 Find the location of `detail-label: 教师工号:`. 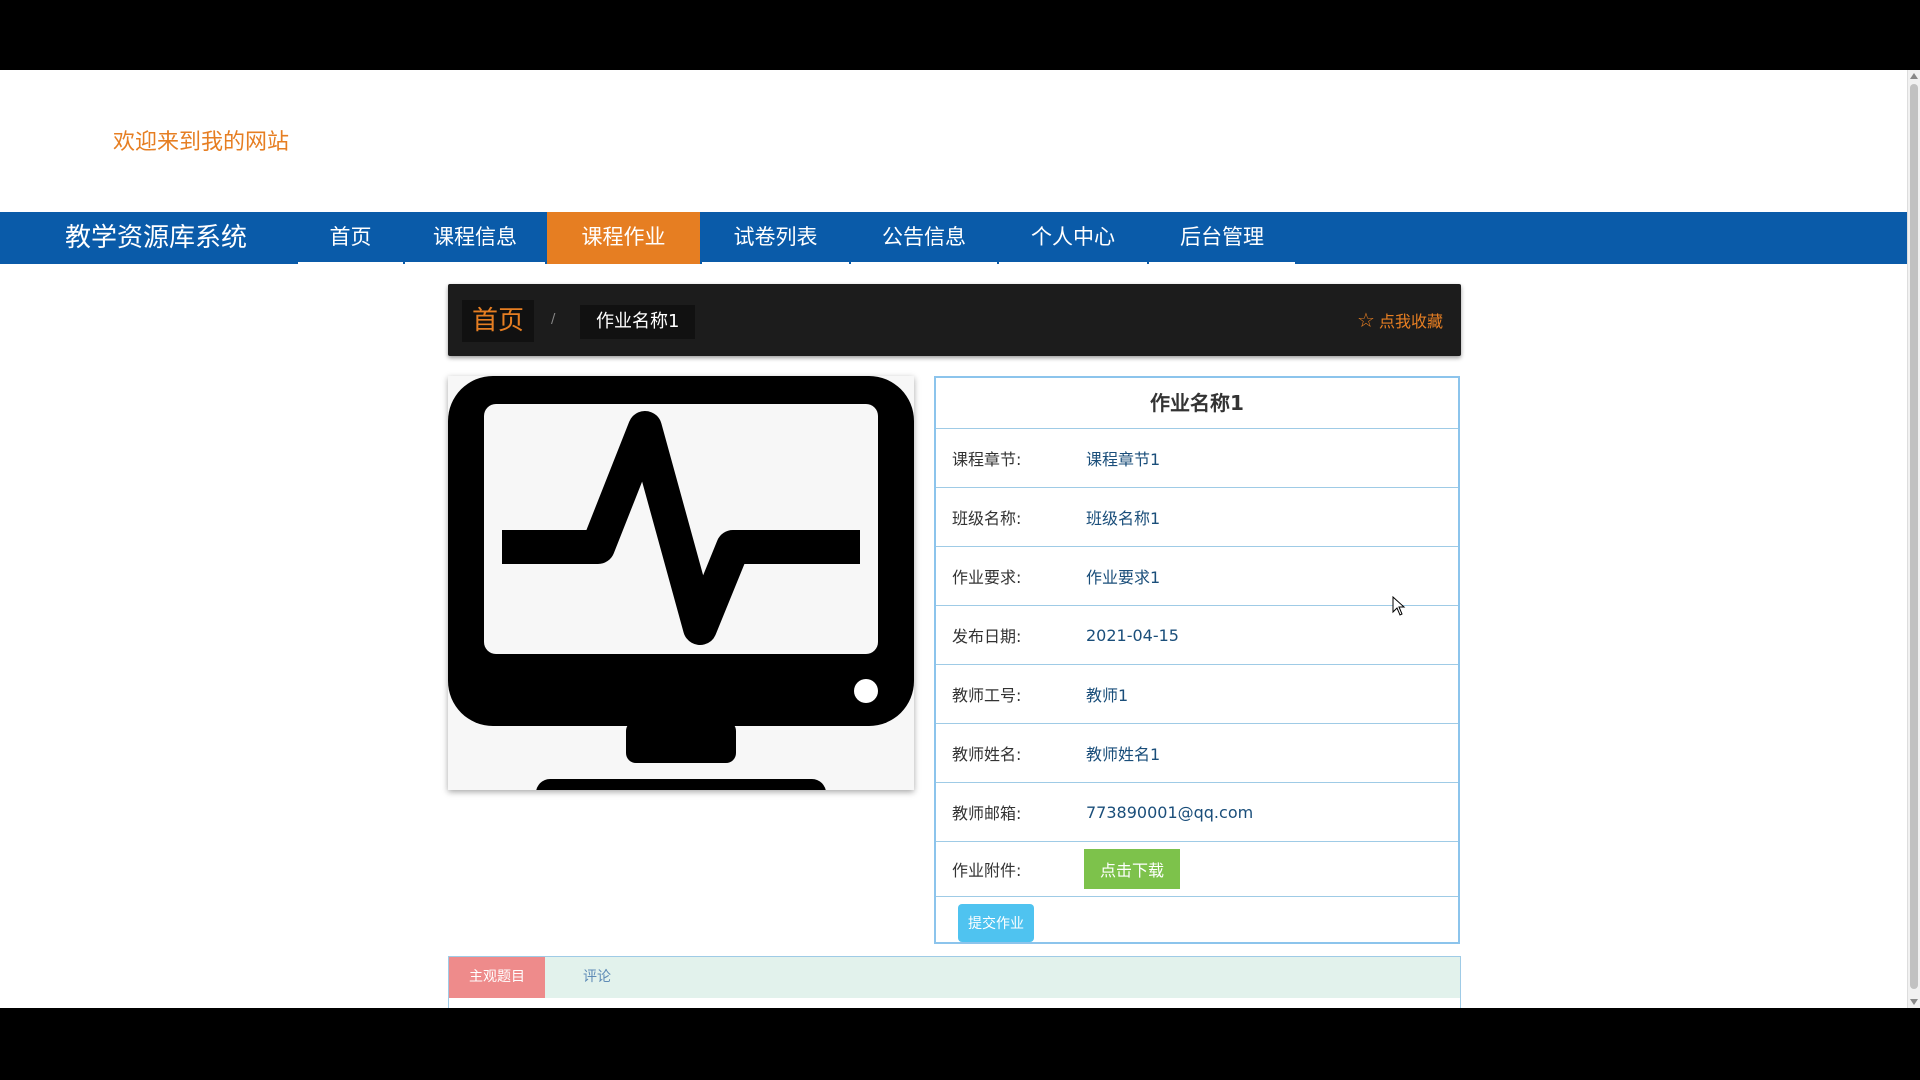

detail-label: 教师工号: is located at coordinates (987, 695).